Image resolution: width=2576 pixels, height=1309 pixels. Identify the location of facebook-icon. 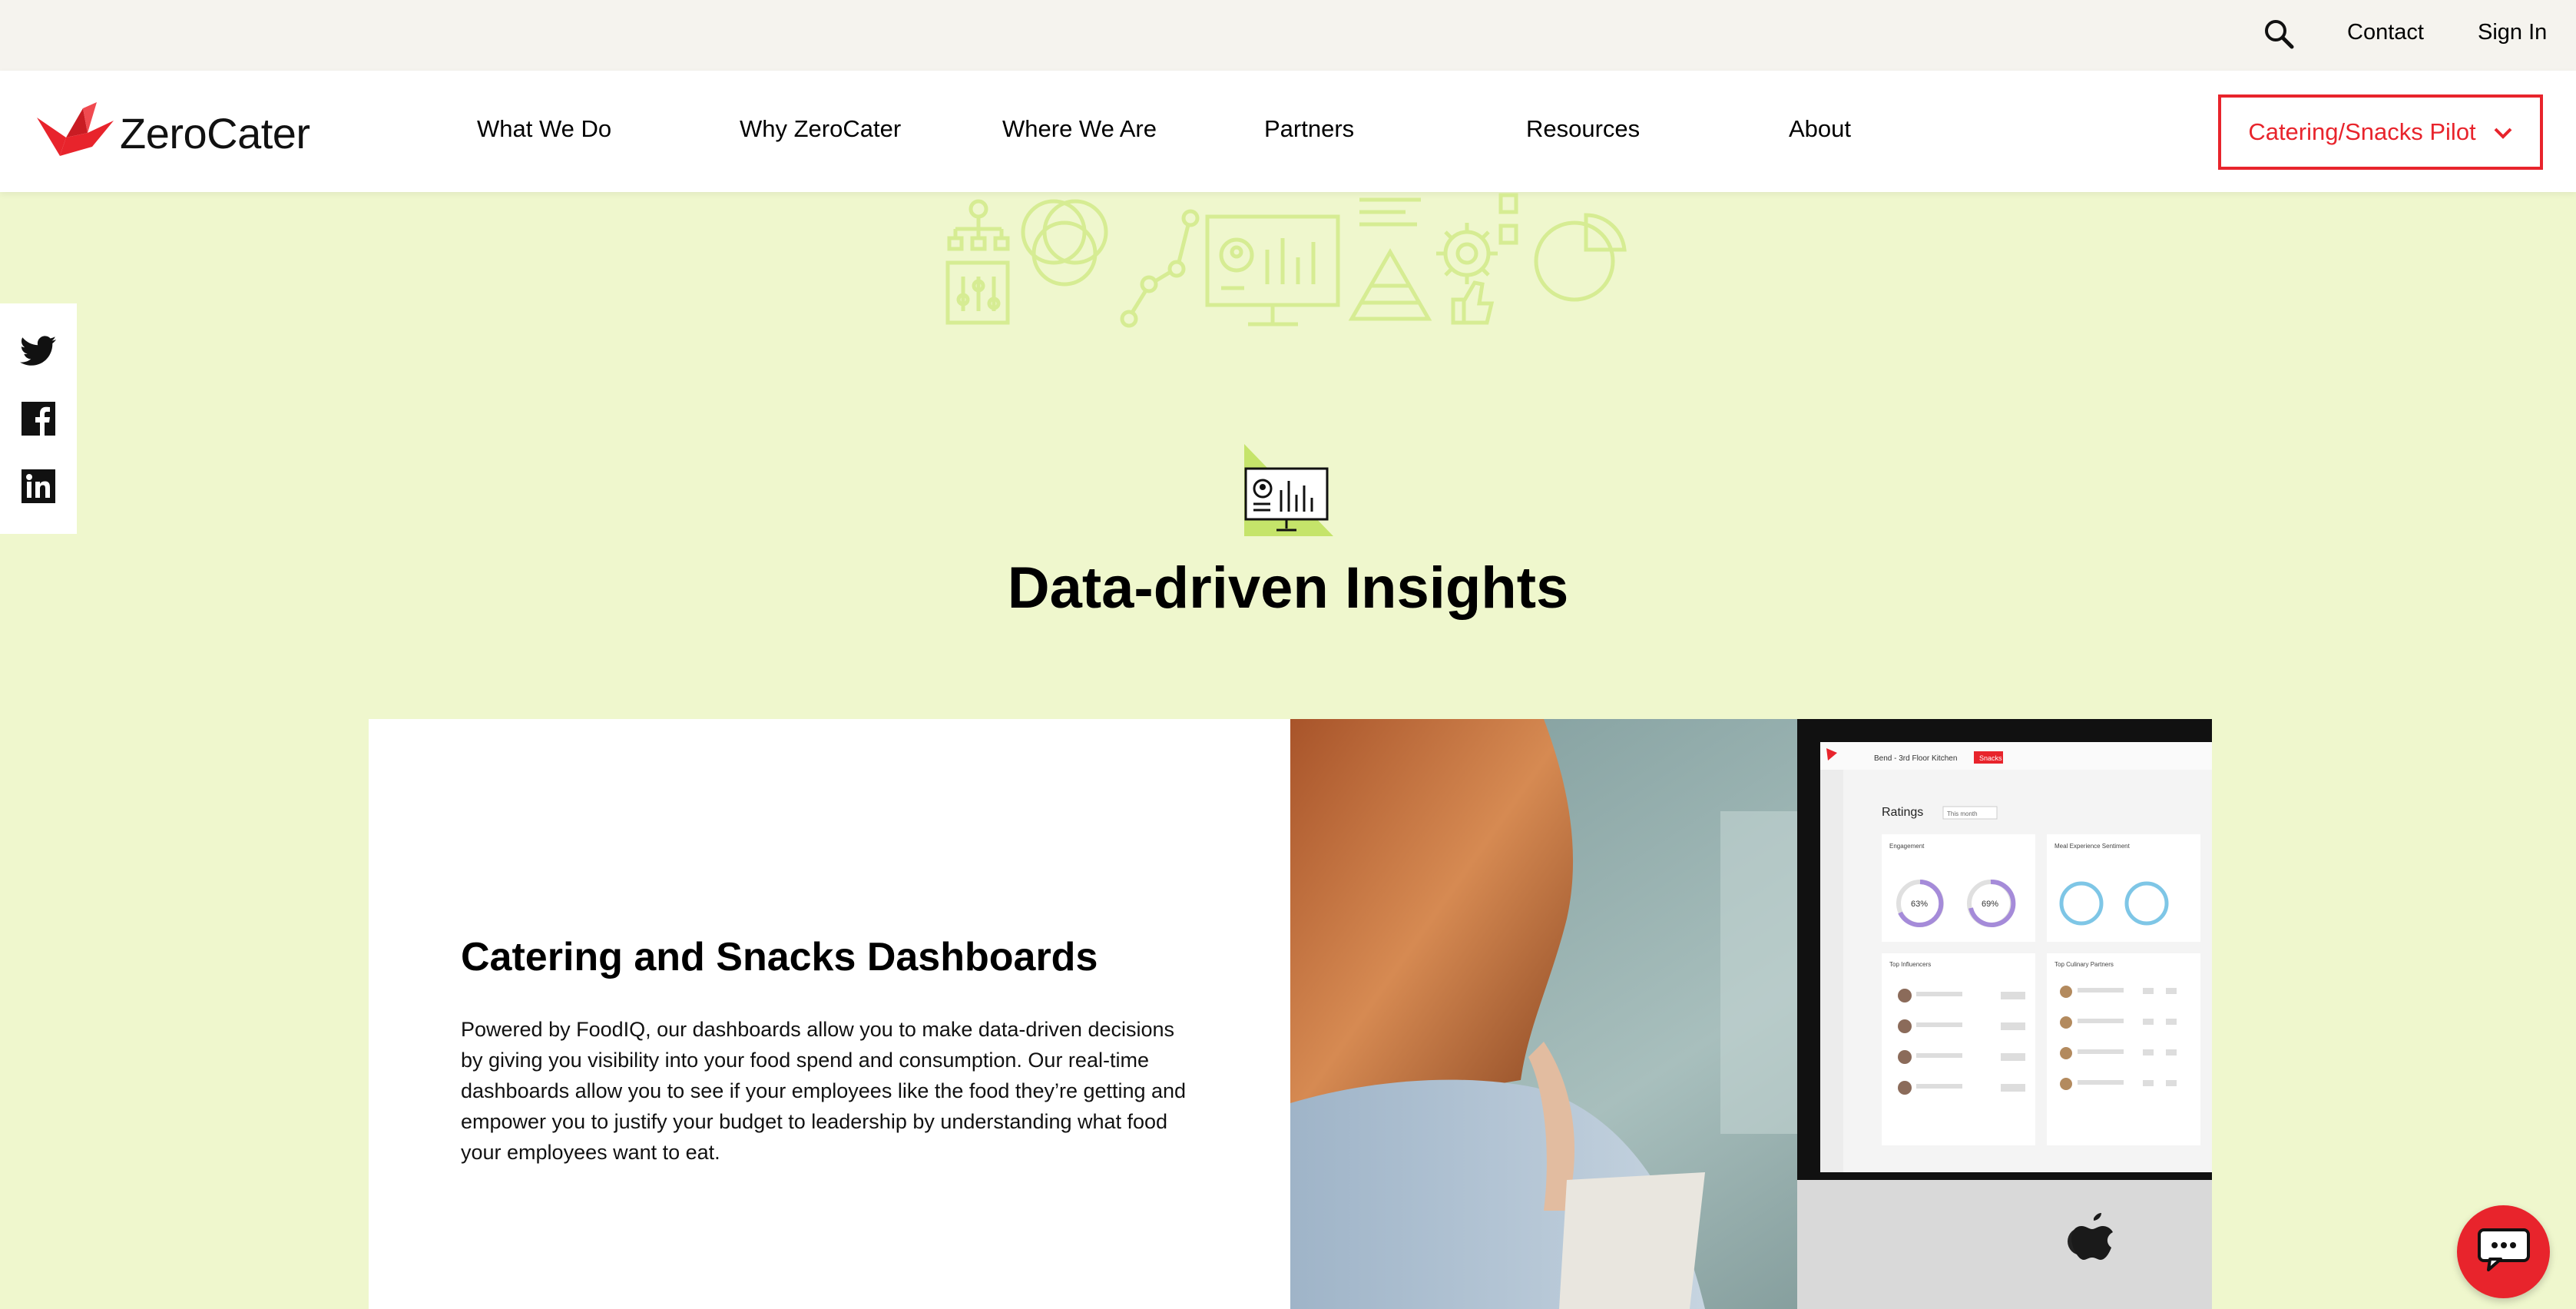
(38, 418).